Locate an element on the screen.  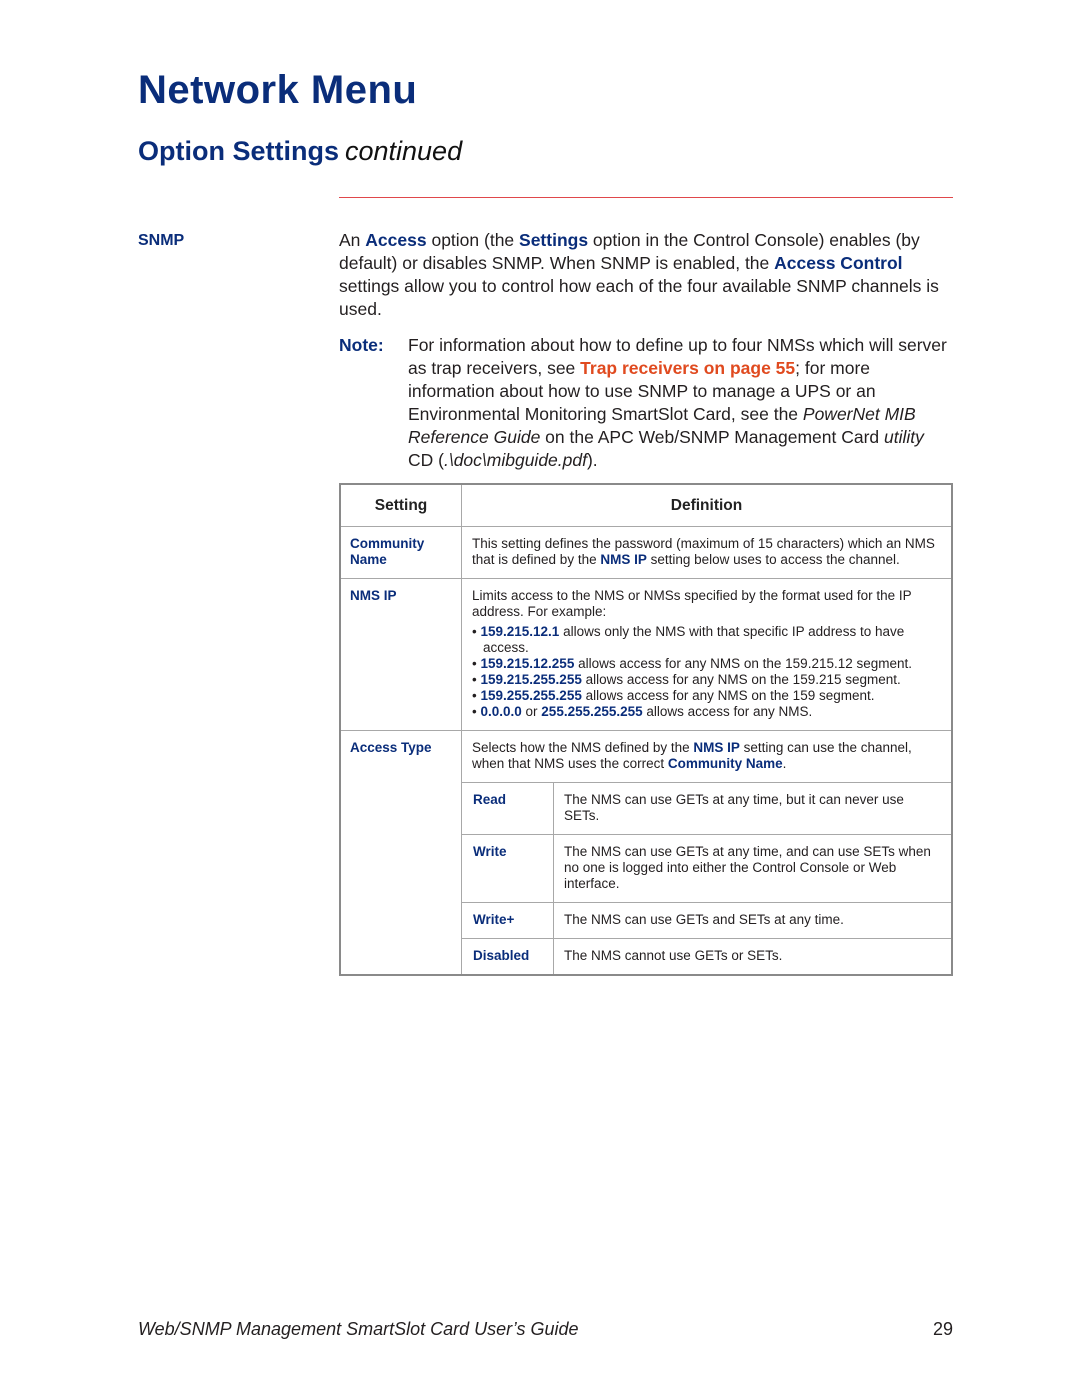
note-text-part: on the APC Web/SNMP Management Card is located at coordinates (712, 437).